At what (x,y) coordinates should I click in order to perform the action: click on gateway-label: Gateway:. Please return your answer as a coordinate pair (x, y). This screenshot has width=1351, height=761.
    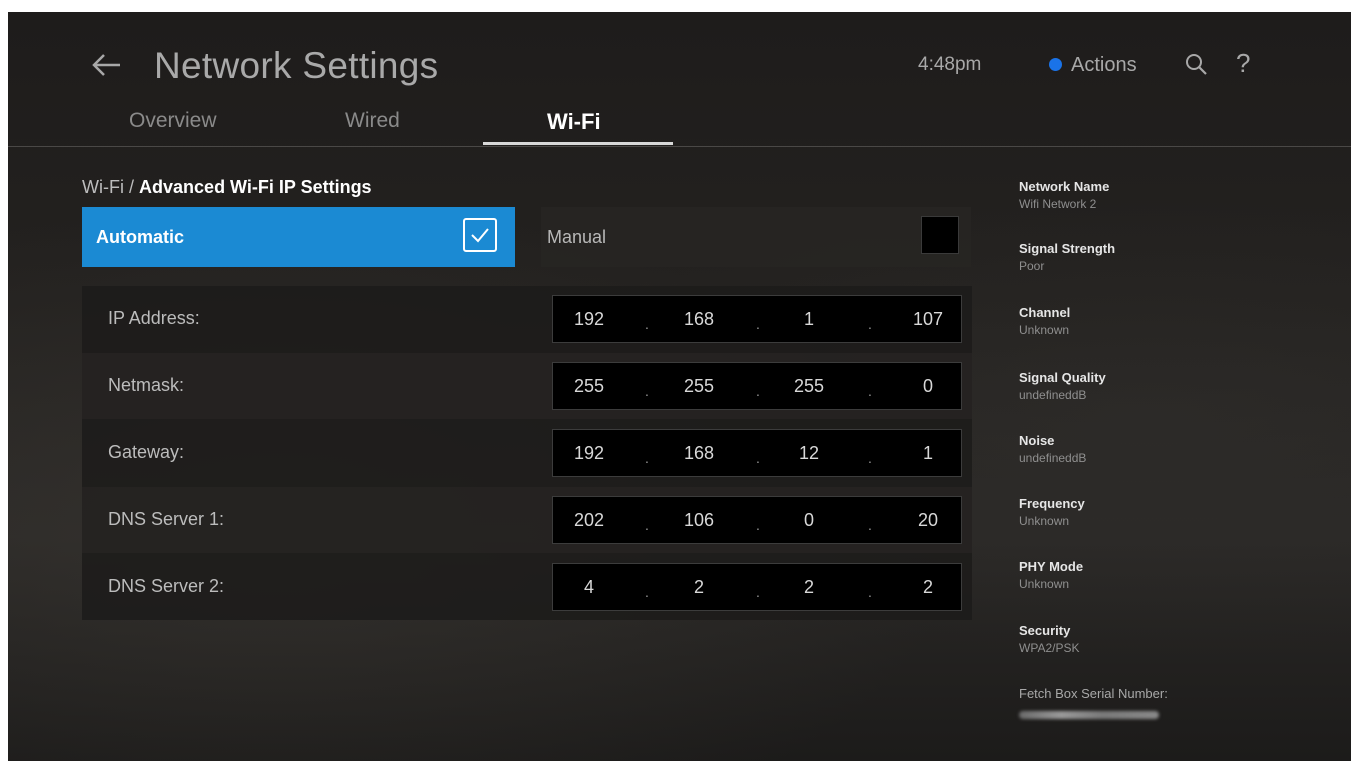
    Looking at the image, I should click on (146, 452).